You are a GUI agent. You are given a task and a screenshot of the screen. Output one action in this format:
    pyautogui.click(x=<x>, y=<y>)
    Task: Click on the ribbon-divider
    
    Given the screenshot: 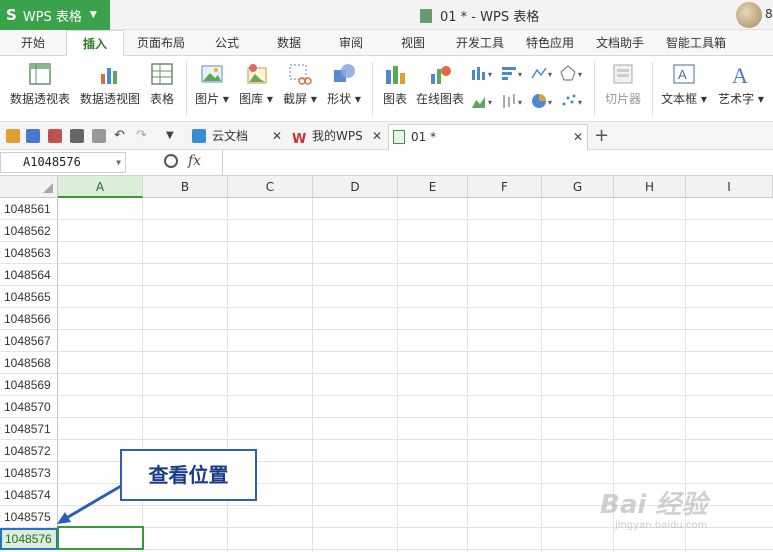 What is the action you would take?
    pyautogui.click(x=594, y=89)
    